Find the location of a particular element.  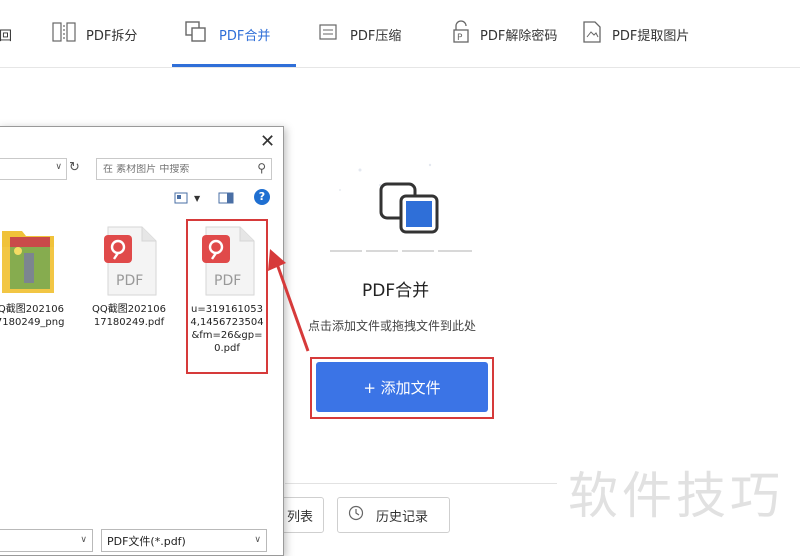

tool-pdf-compress: PDF压缩 is located at coordinates (359, 34).